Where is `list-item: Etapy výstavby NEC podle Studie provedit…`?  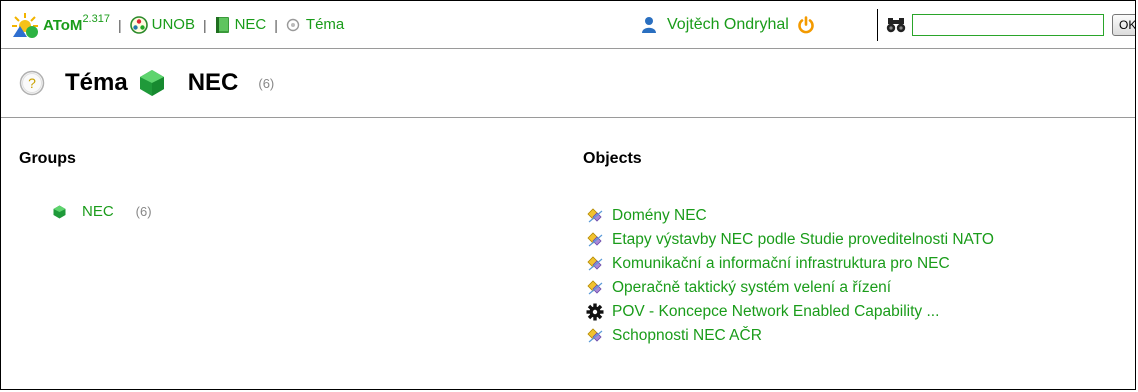 list-item: Etapy výstavby NEC podle Studie provedit… is located at coordinates (790, 240).